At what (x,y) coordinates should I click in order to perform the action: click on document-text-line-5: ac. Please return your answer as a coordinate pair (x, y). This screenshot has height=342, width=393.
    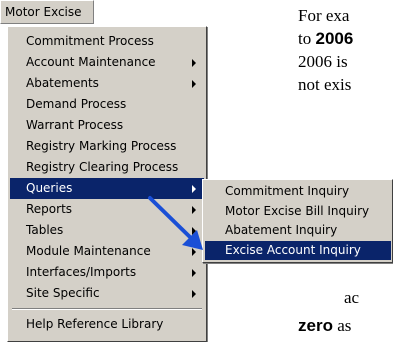
    Looking at the image, I should click on (352, 297).